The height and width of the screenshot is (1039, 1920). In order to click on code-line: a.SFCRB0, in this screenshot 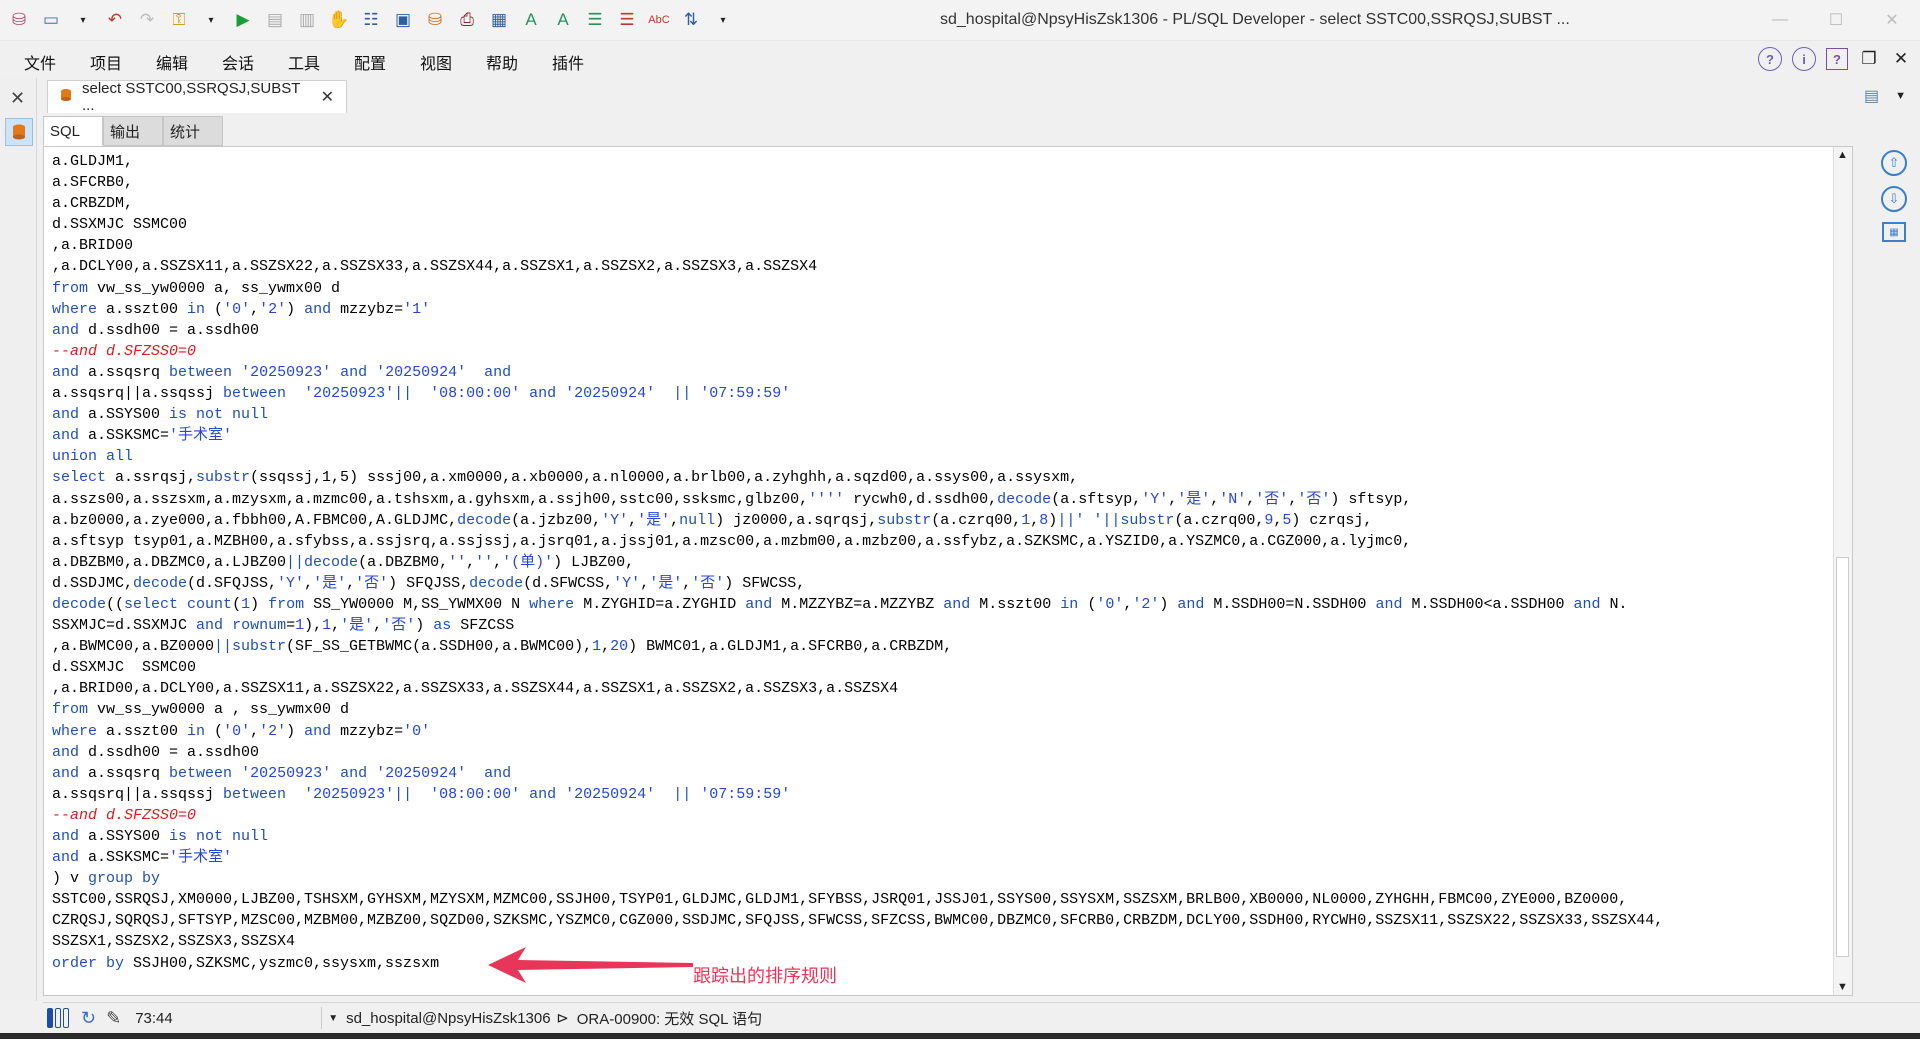, I will do `click(857, 182)`.